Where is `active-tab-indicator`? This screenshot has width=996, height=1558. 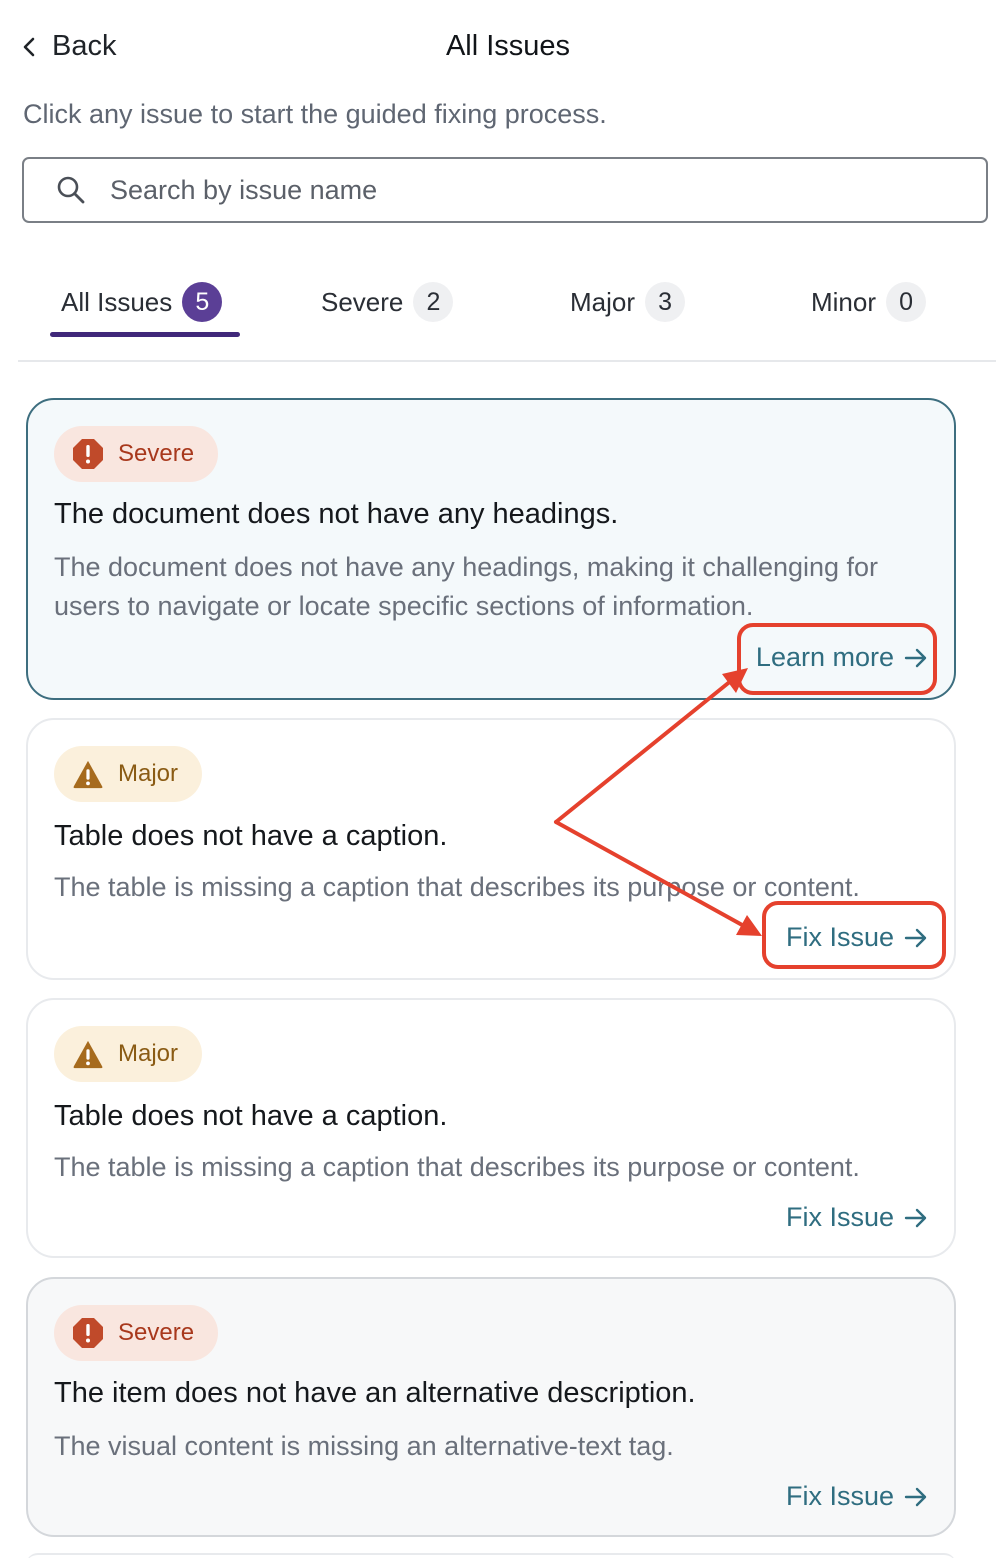 active-tab-indicator is located at coordinates (145, 334).